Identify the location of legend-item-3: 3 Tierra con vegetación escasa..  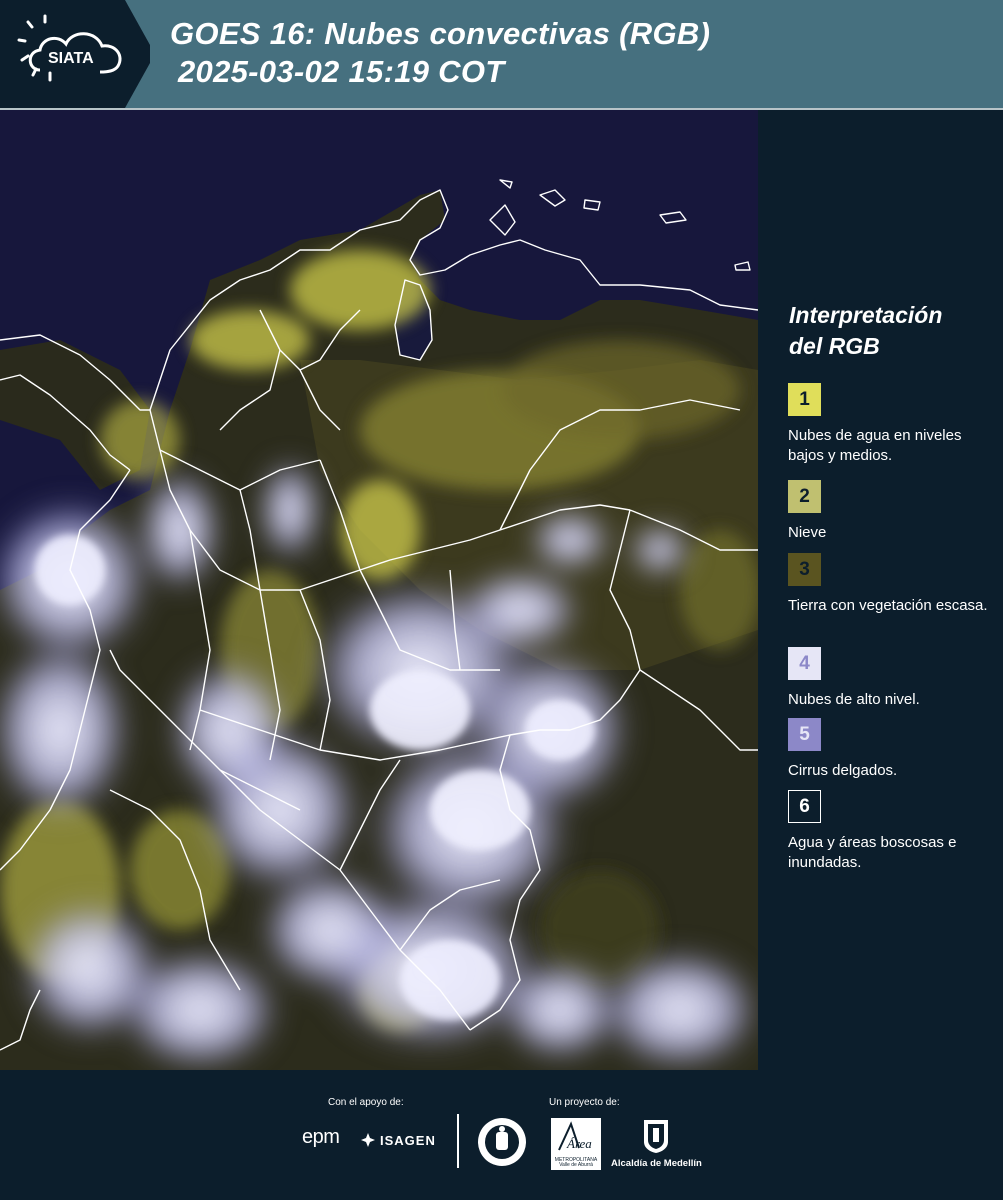
(893, 584).